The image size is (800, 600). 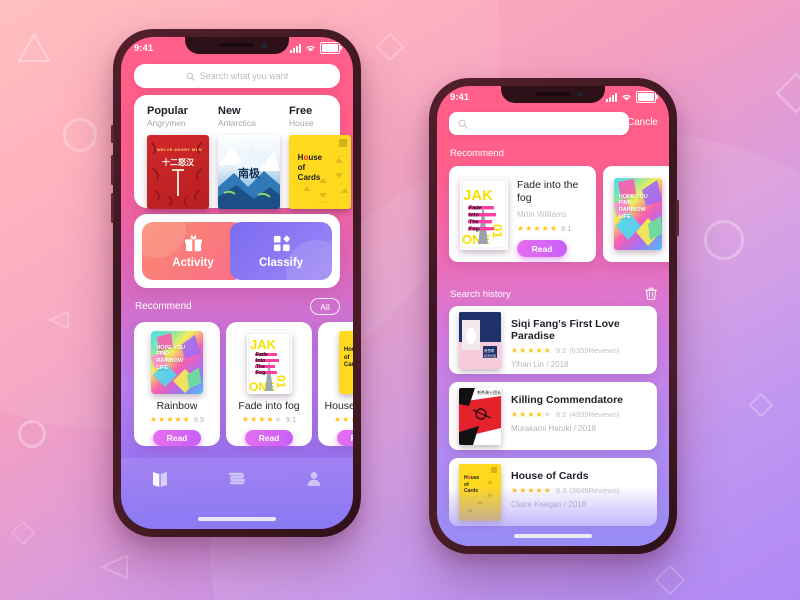 I want to click on search-input: Search what you want, so click(x=237, y=76).